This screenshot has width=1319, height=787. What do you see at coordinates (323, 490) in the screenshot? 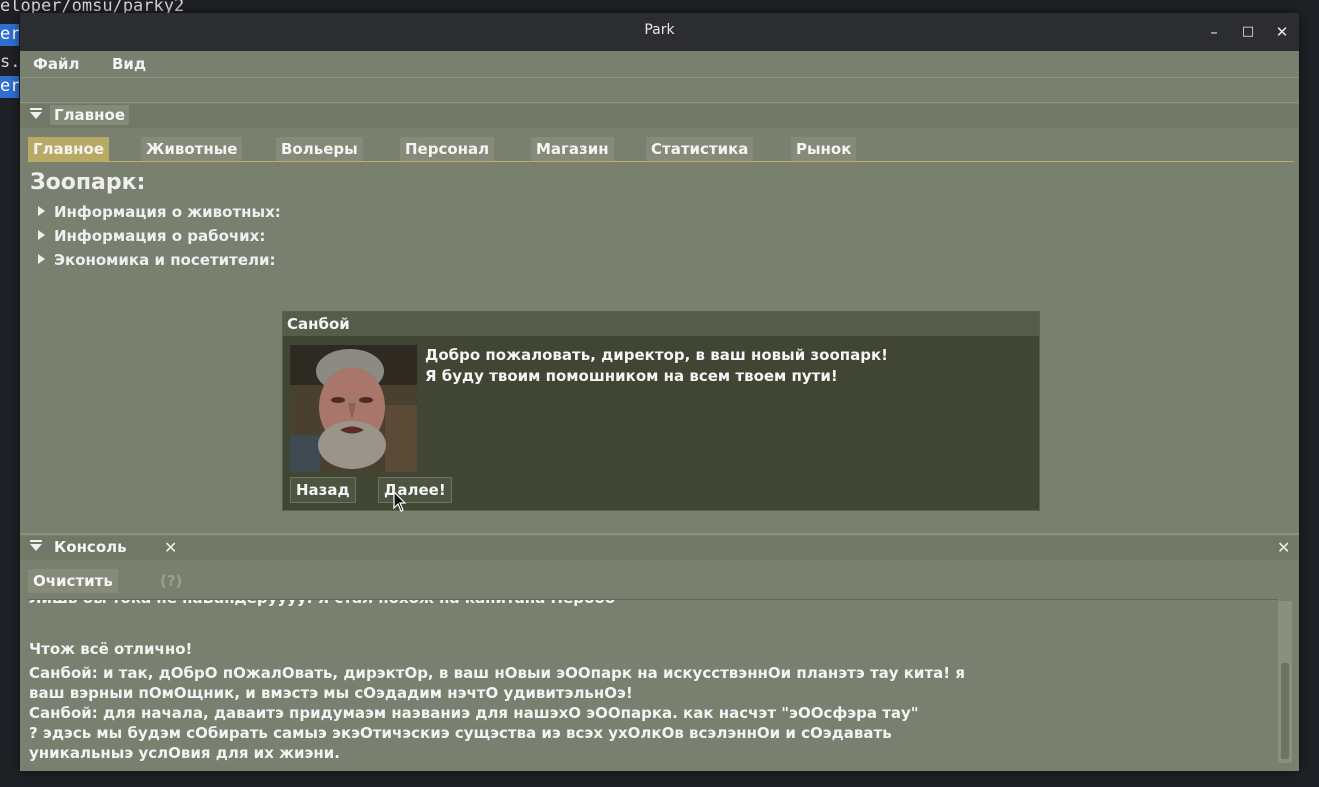
I see `back-button: Назад` at bounding box center [323, 490].